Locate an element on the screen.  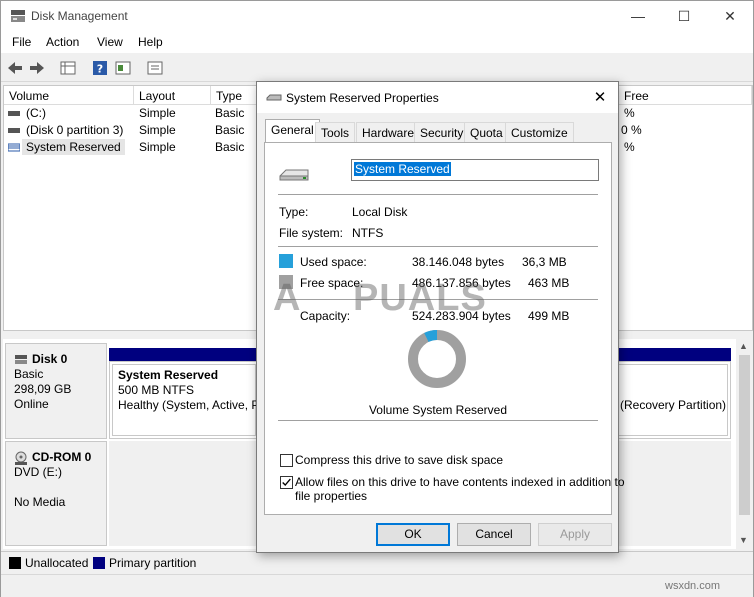
cdrom-blank is located at coordinates (60, 487).